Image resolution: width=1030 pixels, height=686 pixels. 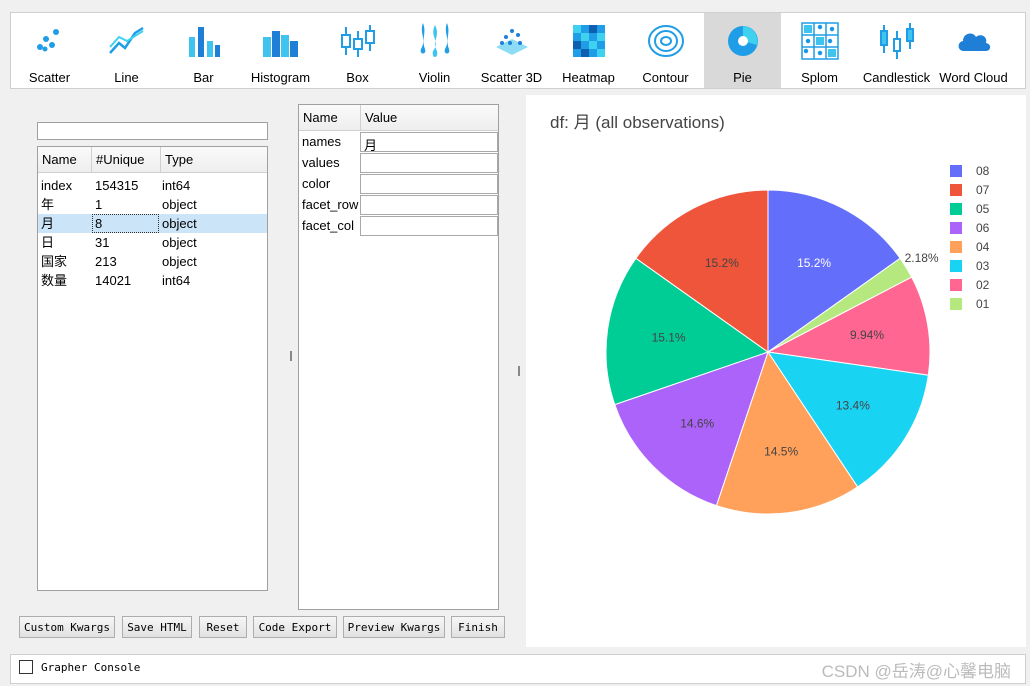 I want to click on preview-kwargs-button: Preview Kwargs, so click(x=394, y=627).